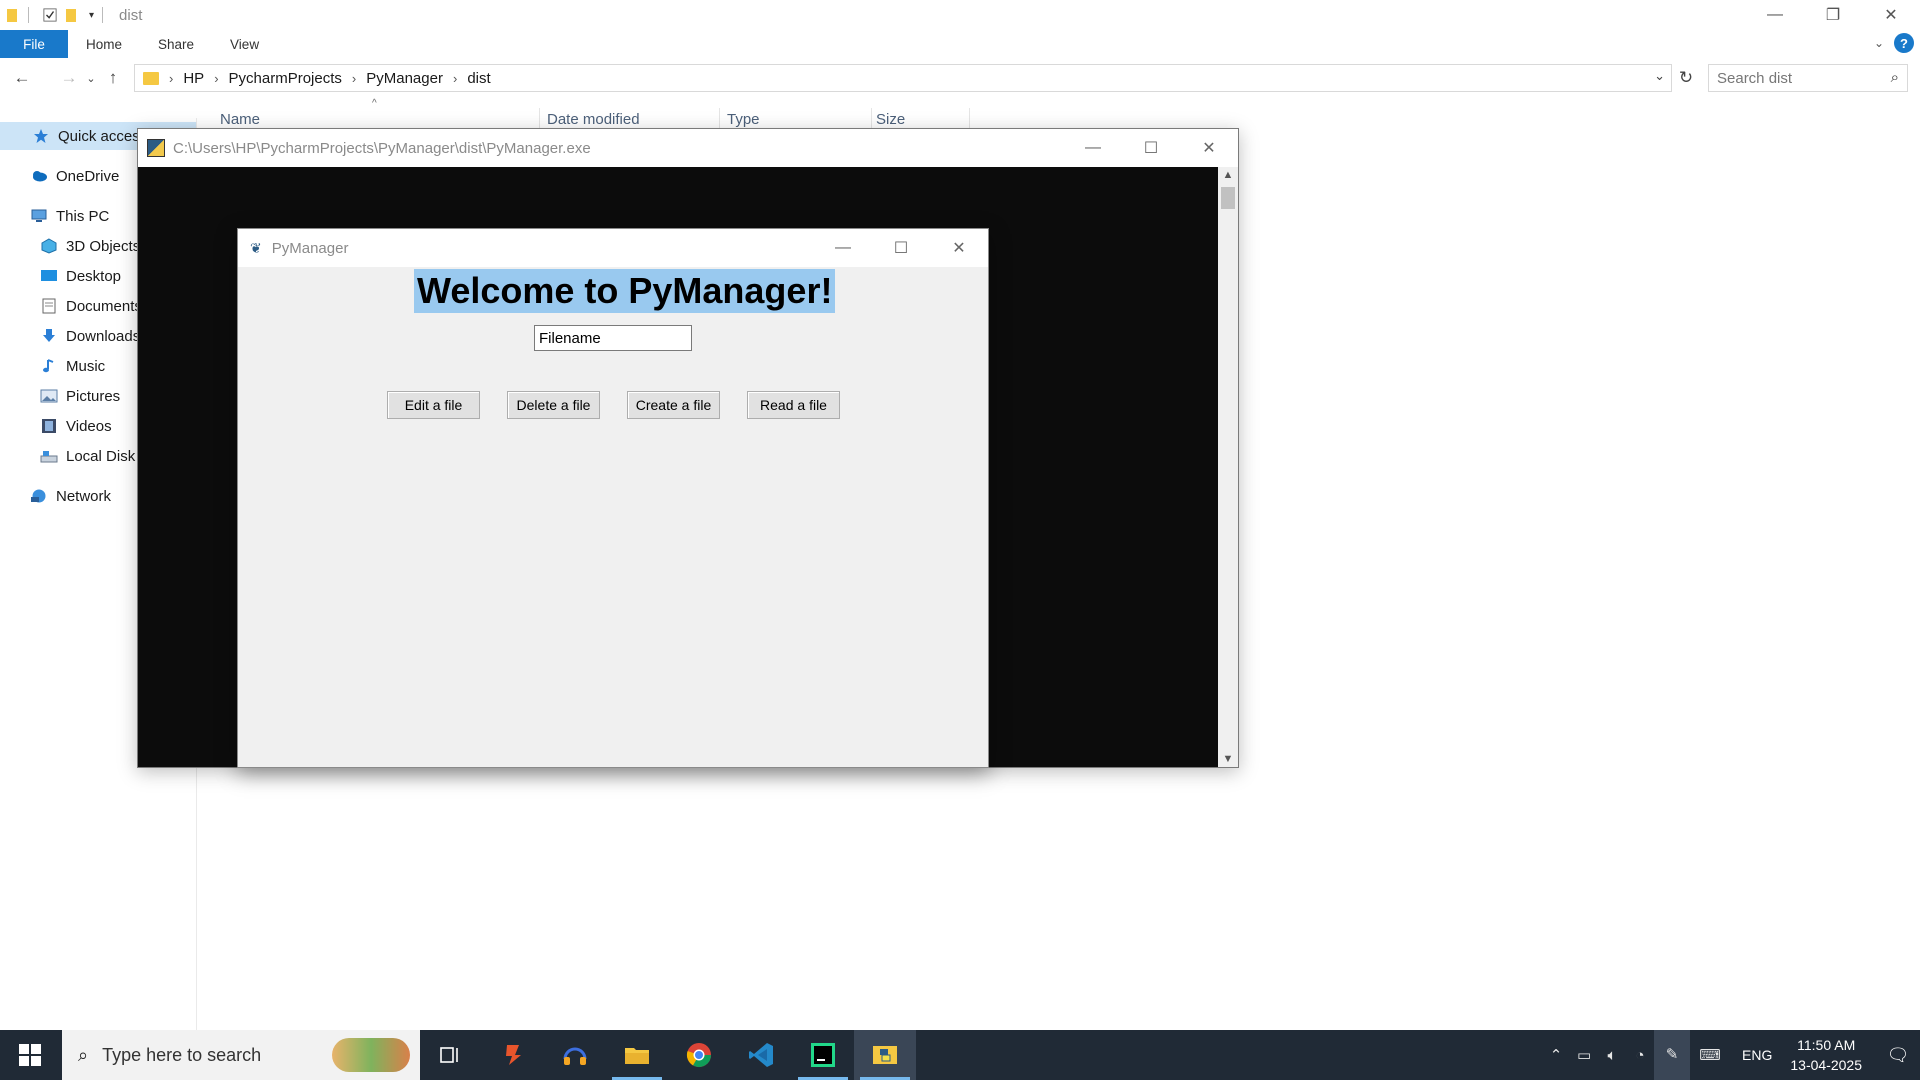  What do you see at coordinates (104, 44) in the screenshot?
I see `tab-home: Home` at bounding box center [104, 44].